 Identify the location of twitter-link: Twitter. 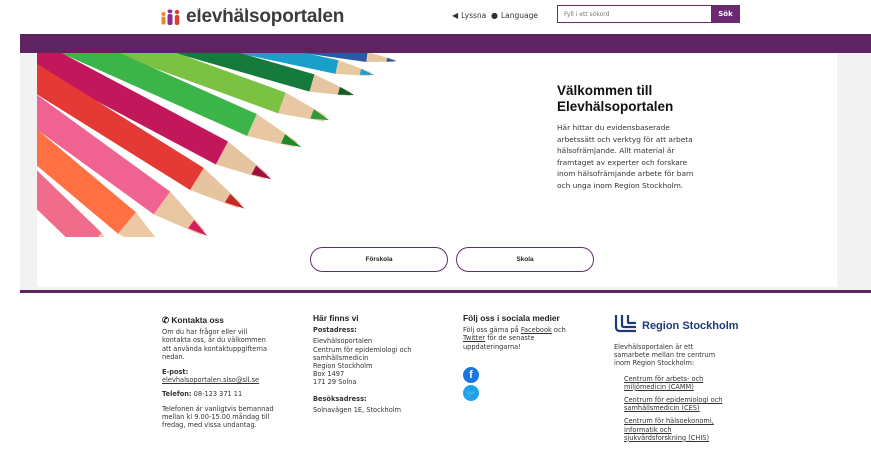
(474, 338).